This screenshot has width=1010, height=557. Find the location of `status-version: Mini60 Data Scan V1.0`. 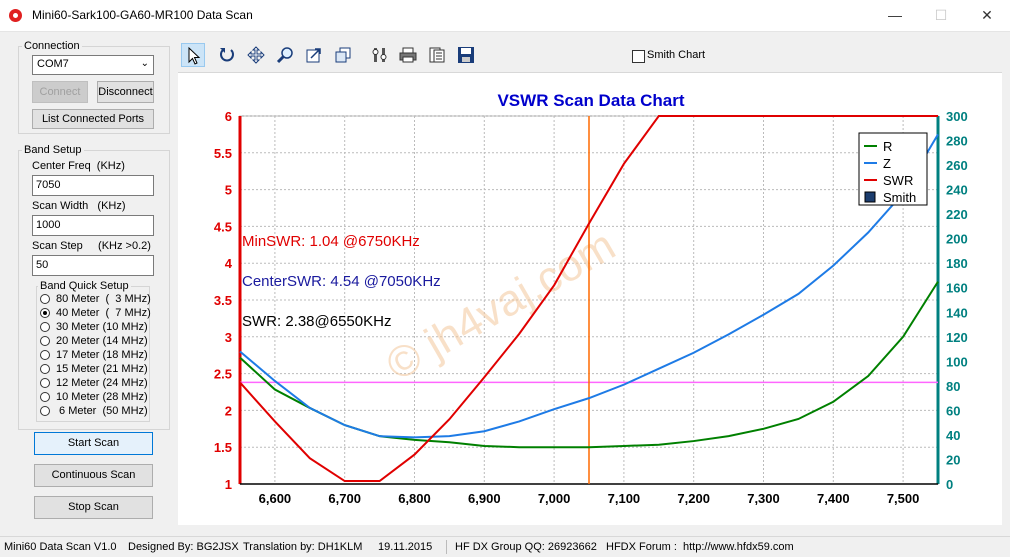

status-version: Mini60 Data Scan V1.0 is located at coordinates (60, 547).